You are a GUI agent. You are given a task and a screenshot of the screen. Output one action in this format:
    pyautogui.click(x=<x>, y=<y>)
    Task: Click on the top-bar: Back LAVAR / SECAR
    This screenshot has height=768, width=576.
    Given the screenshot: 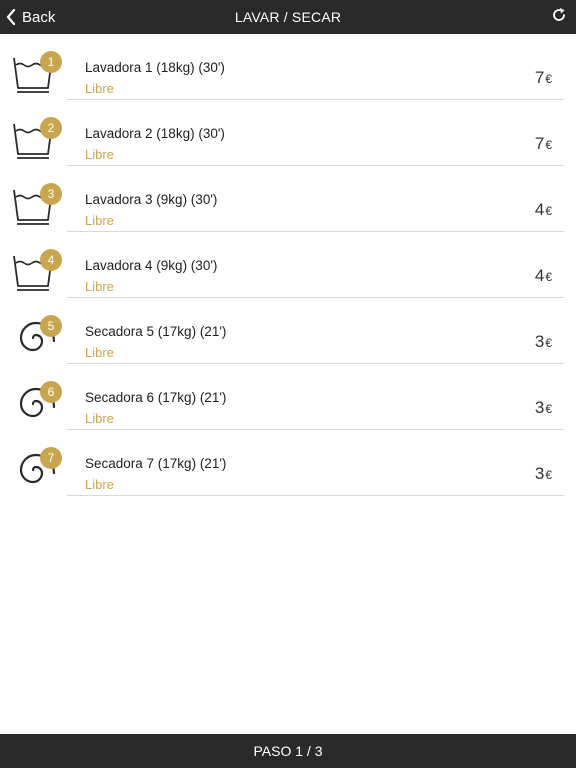 What is the action you would take?
    pyautogui.click(x=288, y=17)
    